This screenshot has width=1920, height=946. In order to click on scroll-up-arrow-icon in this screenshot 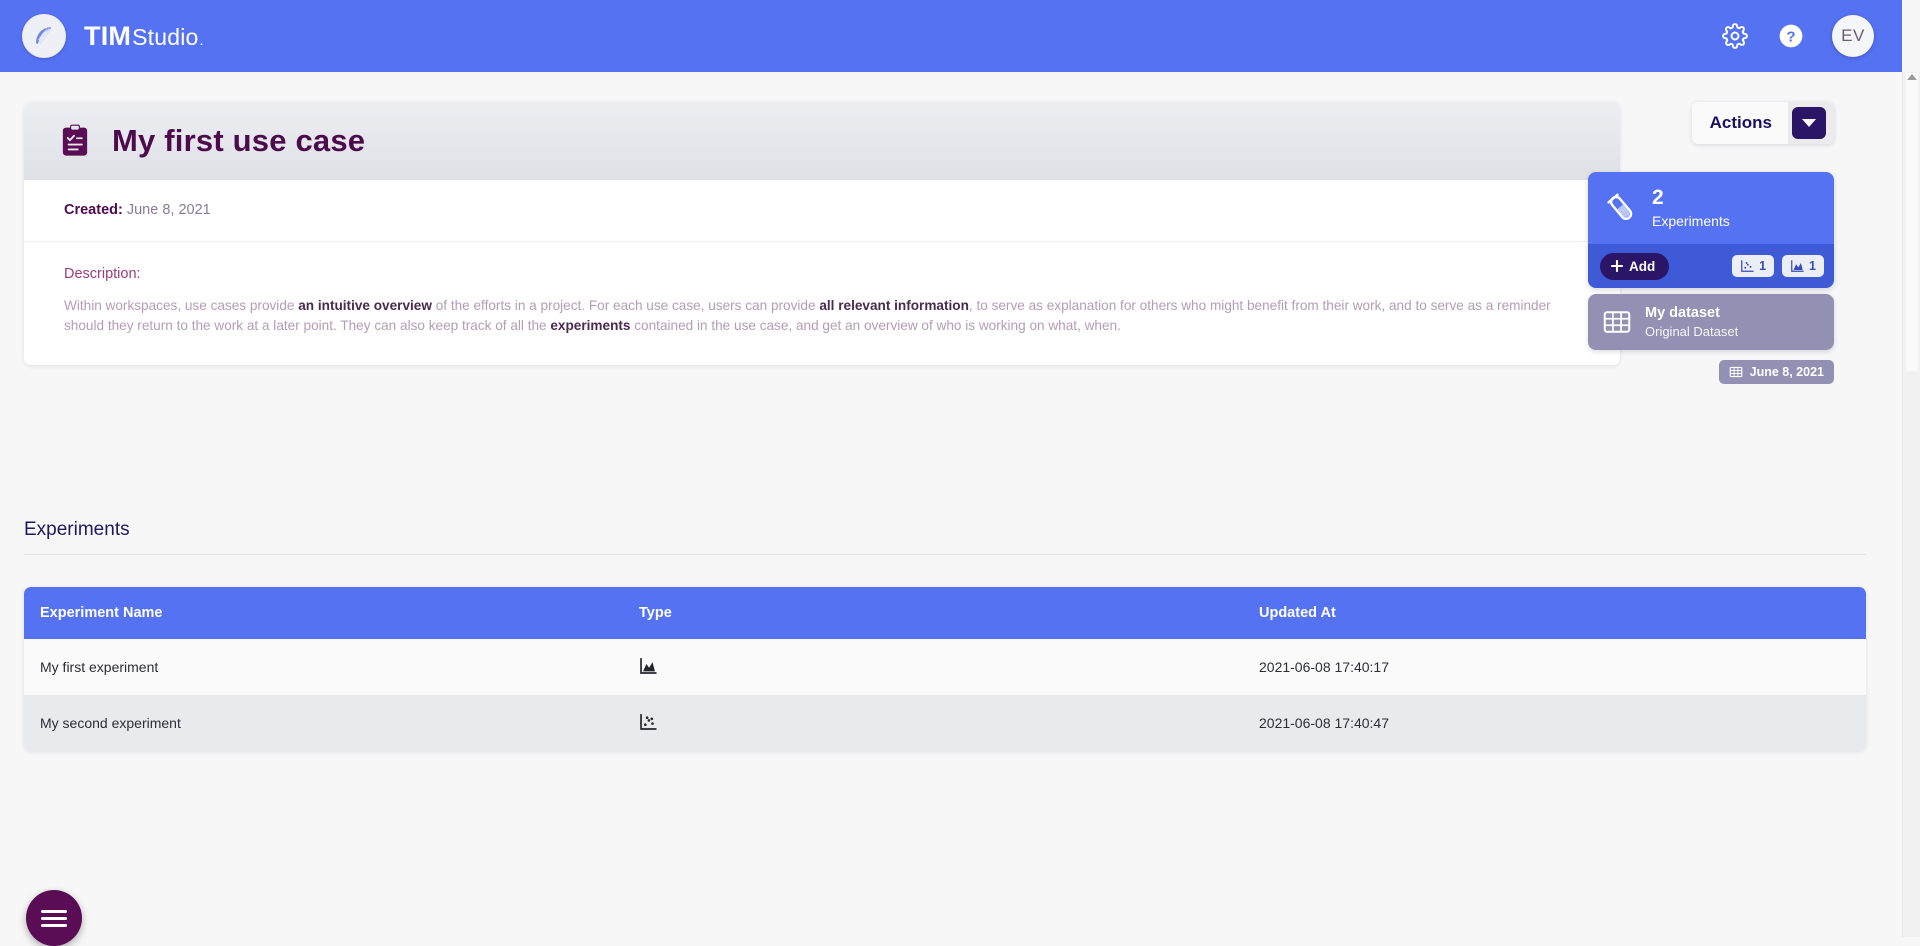, I will do `click(1912, 77)`.